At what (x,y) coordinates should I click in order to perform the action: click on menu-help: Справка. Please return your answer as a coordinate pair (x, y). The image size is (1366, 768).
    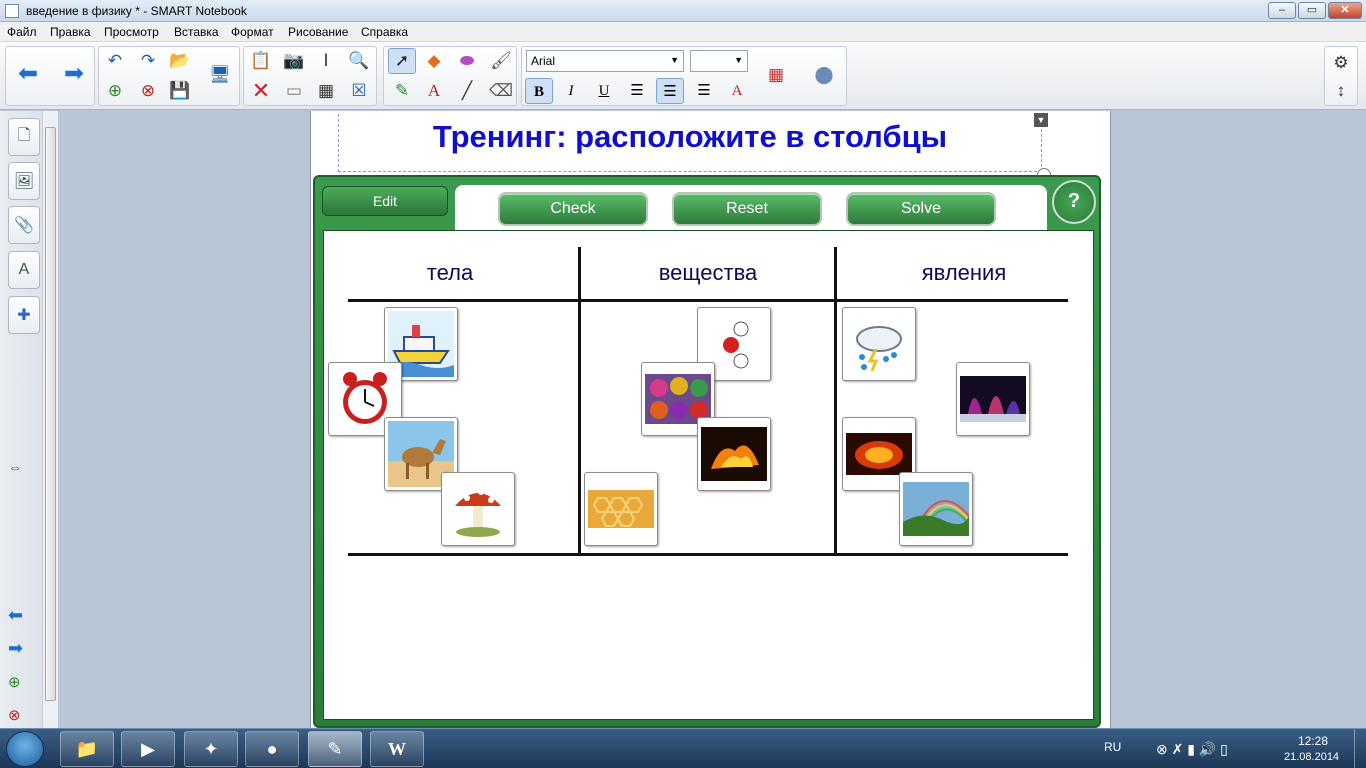
    Looking at the image, I should click on (384, 32).